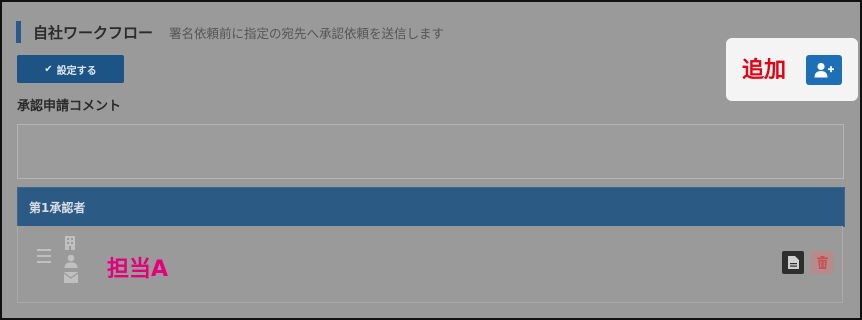  What do you see at coordinates (764, 70) in the screenshot?
I see `add-label: 追加` at bounding box center [764, 70].